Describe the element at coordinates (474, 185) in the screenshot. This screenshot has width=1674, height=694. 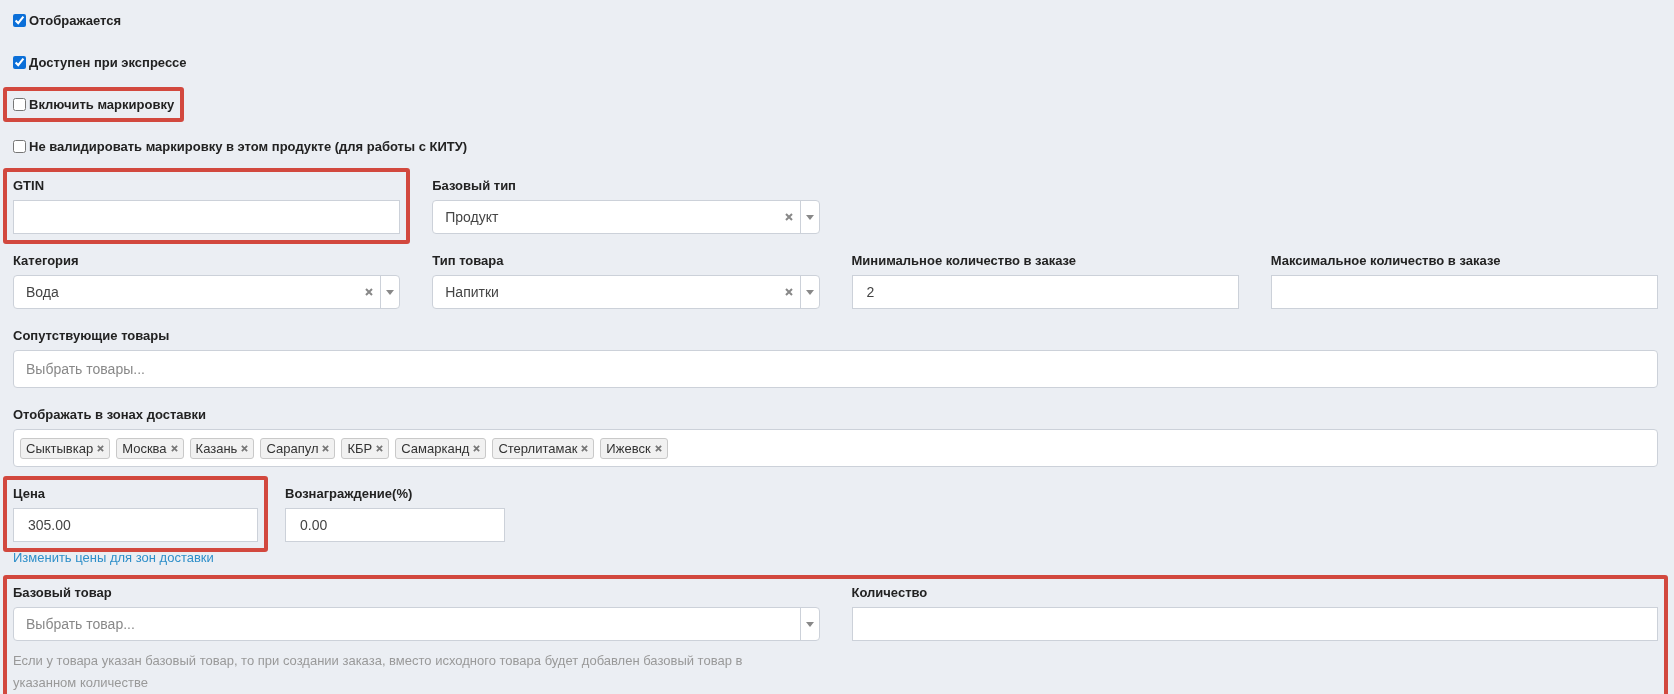
I see `field-label: Базовый тип` at that location.